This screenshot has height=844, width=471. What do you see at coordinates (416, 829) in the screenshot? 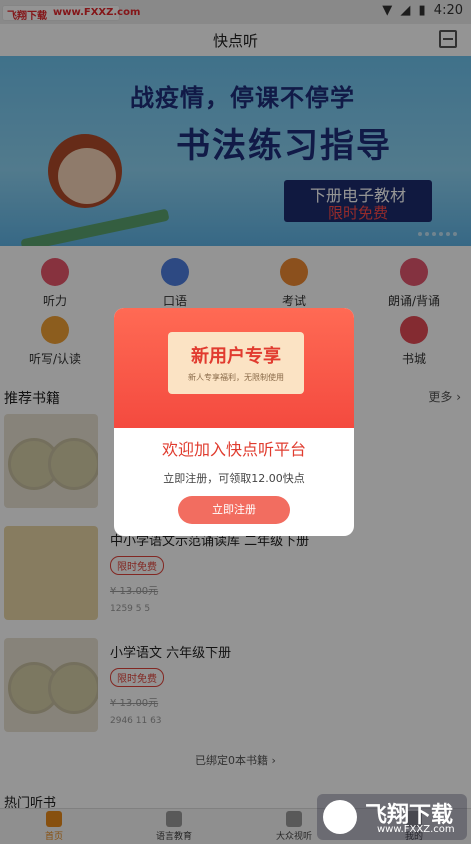
I see `watermark-bottom-url: www.FXXZ.com` at bounding box center [416, 829].